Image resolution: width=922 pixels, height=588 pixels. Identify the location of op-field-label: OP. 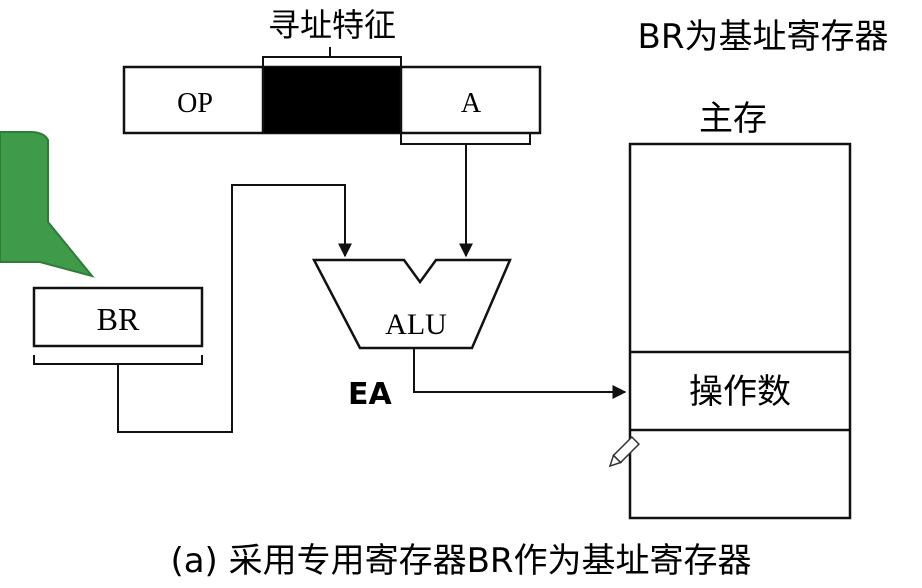
(195, 103).